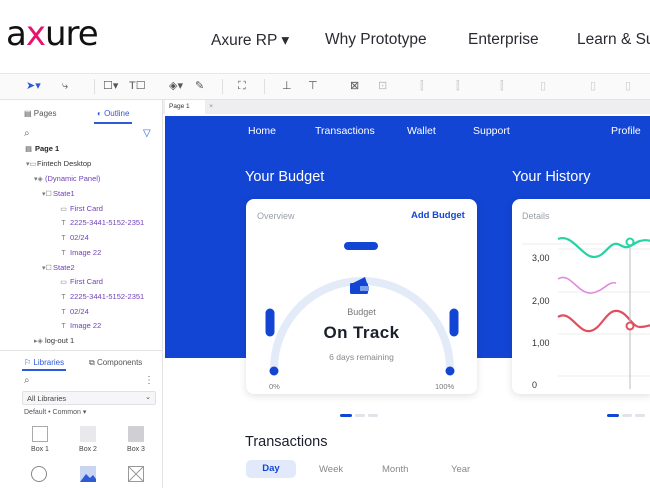 This screenshot has width=650, height=488. Describe the element at coordinates (345, 131) in the screenshot. I see `canvas-nav-transactions: Transactions` at that location.